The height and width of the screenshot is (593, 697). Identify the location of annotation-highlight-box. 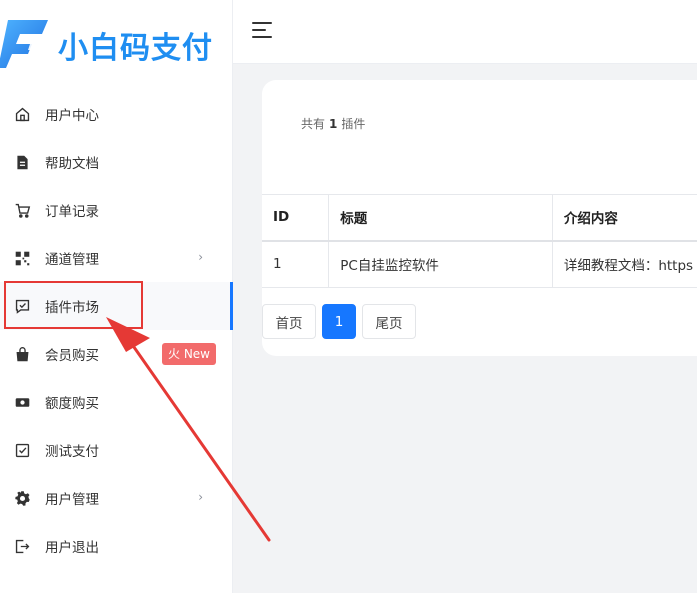
(73, 305).